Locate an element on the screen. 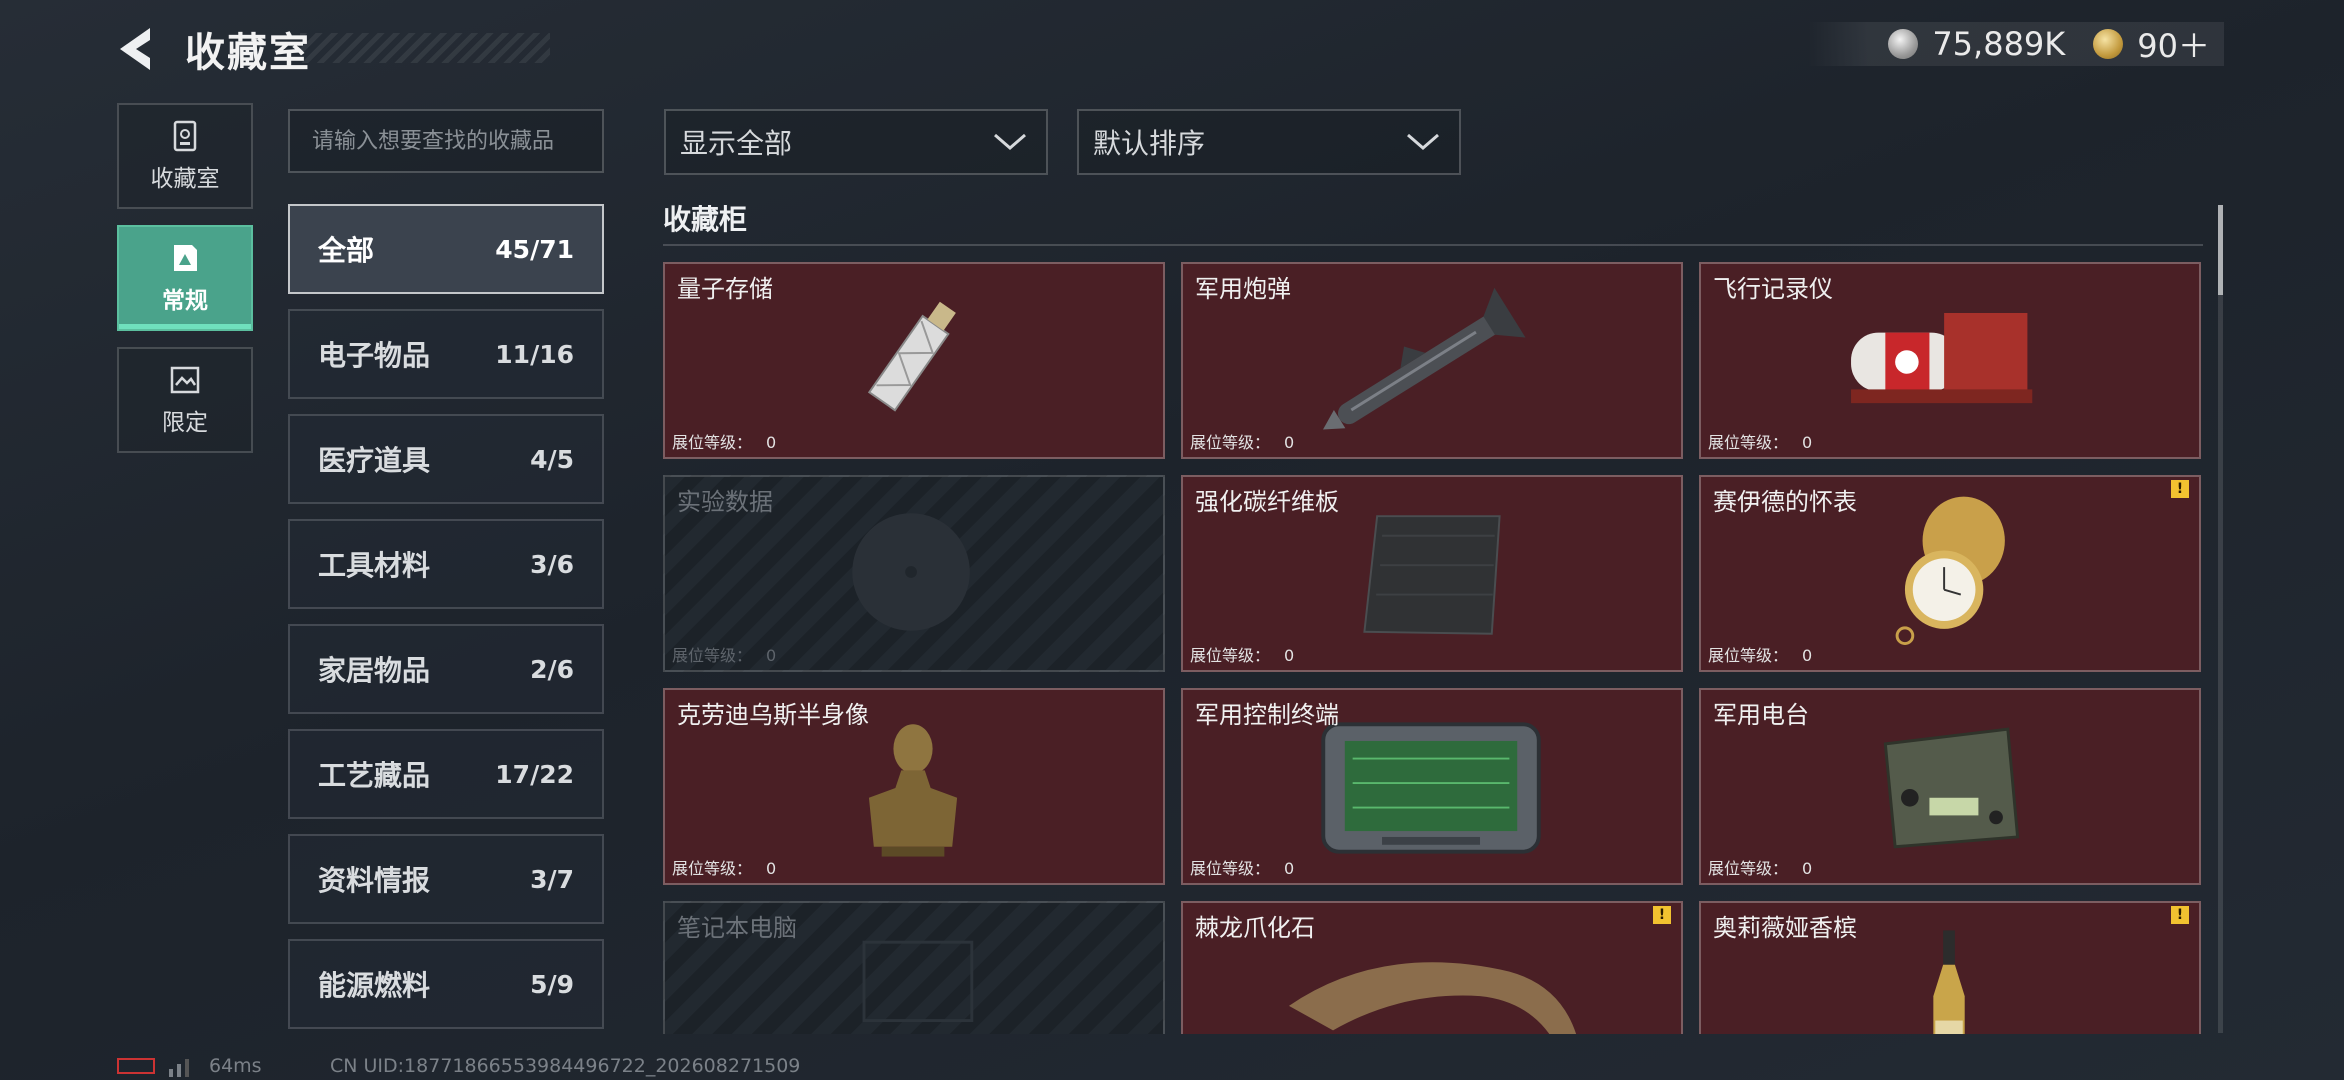 The height and width of the screenshot is (1080, 2344). signal-icon is located at coordinates (179, 1068).